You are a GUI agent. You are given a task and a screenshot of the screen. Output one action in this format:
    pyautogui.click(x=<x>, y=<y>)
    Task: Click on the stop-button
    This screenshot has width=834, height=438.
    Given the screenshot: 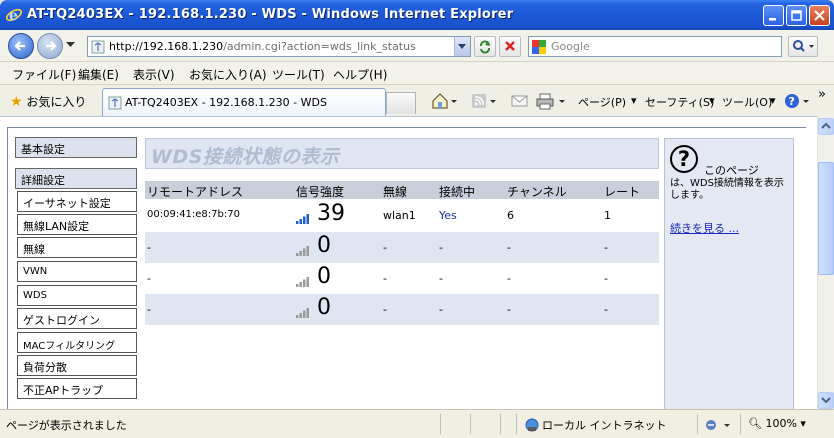 What is the action you would take?
    pyautogui.click(x=510, y=46)
    